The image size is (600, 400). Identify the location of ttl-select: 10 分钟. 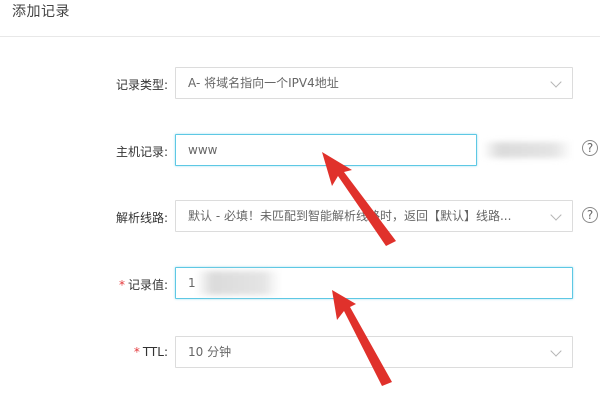
(374, 352).